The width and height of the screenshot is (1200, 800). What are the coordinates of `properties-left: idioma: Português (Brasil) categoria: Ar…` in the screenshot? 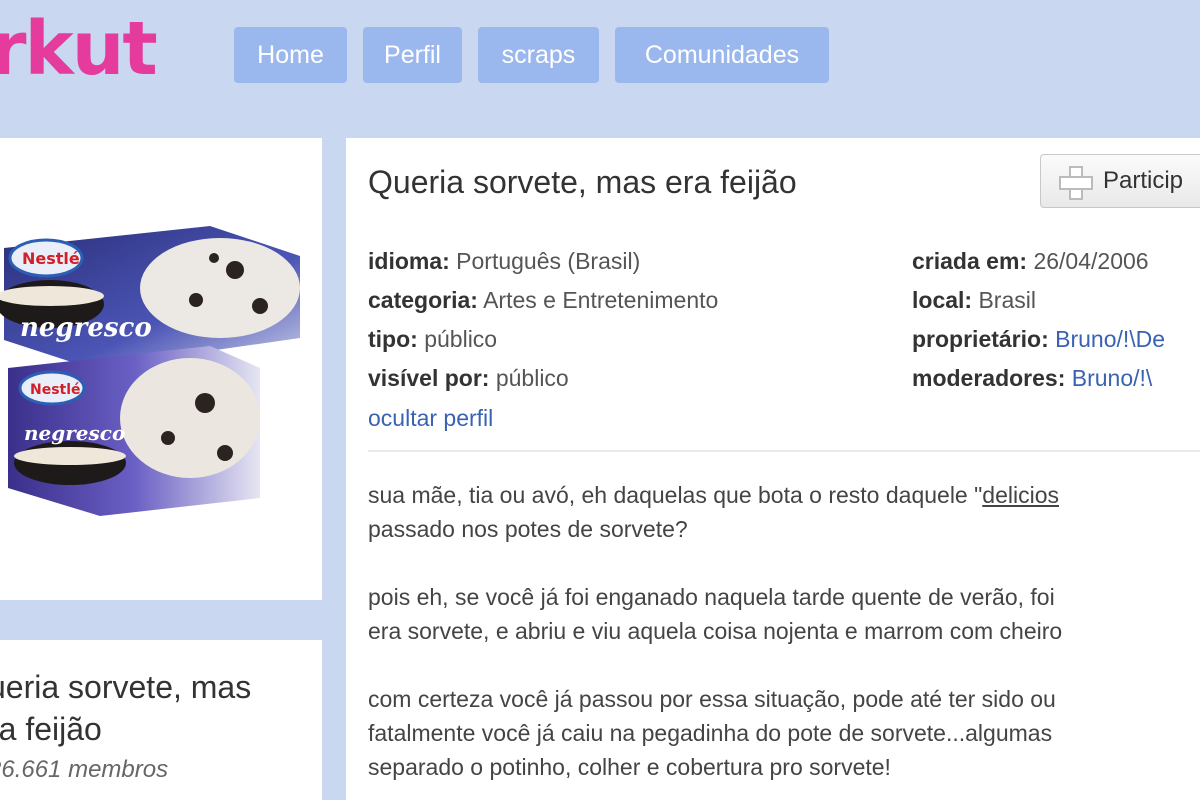 It's located at (543, 320).